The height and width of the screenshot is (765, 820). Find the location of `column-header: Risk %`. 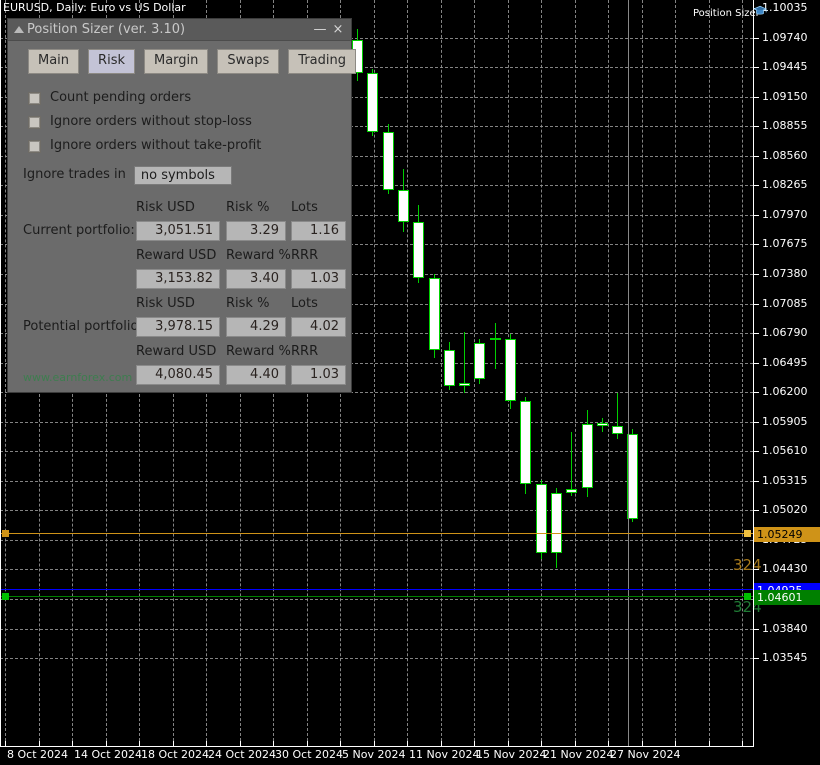

column-header: Risk % is located at coordinates (248, 207).